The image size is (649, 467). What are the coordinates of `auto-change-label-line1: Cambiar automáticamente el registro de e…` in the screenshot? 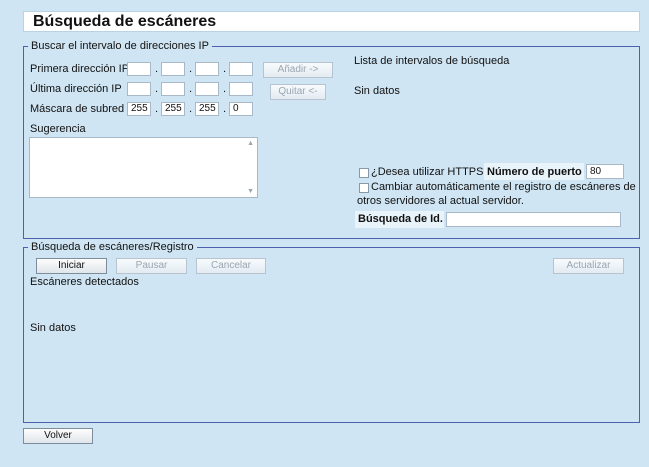 It's located at (503, 187).